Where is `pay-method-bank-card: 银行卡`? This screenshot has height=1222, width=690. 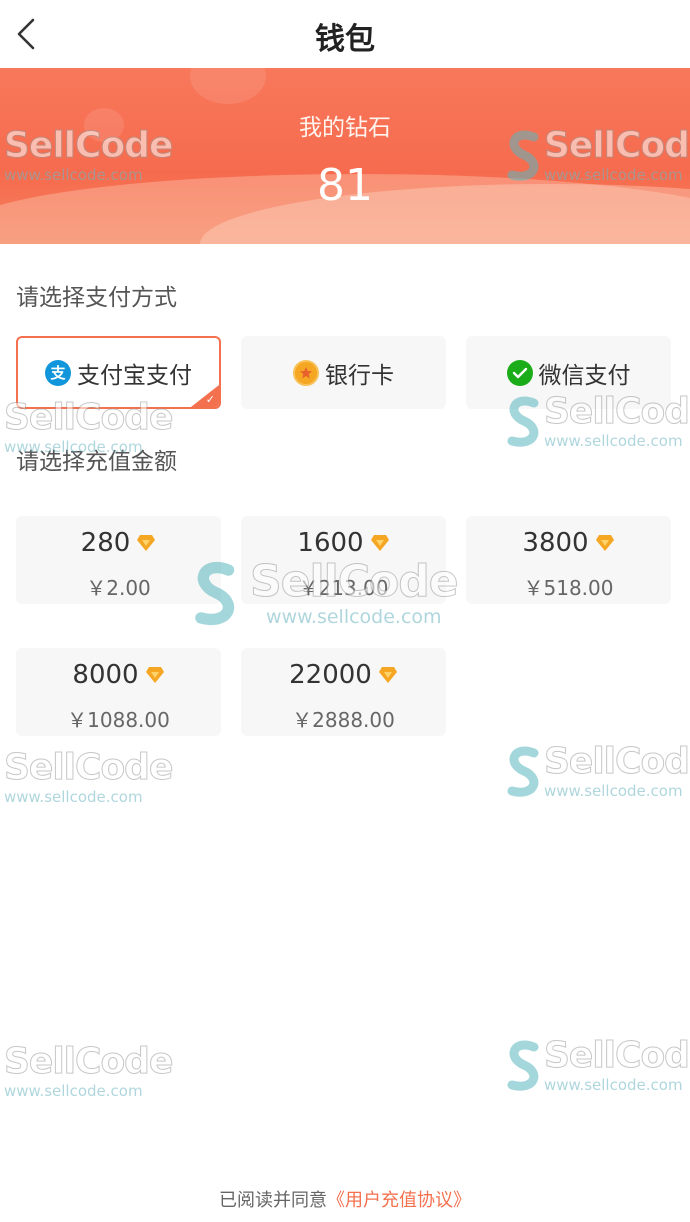 pay-method-bank-card: 银行卡 is located at coordinates (343, 372).